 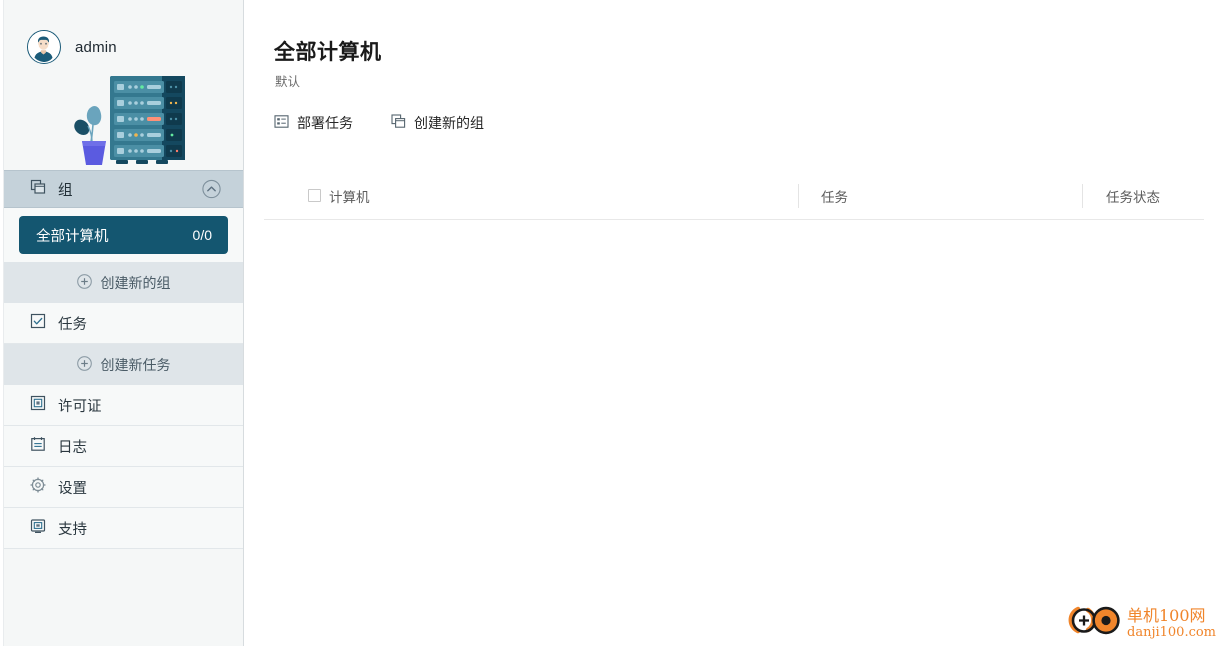 What do you see at coordinates (38, 528) in the screenshot?
I see `support-icon` at bounding box center [38, 528].